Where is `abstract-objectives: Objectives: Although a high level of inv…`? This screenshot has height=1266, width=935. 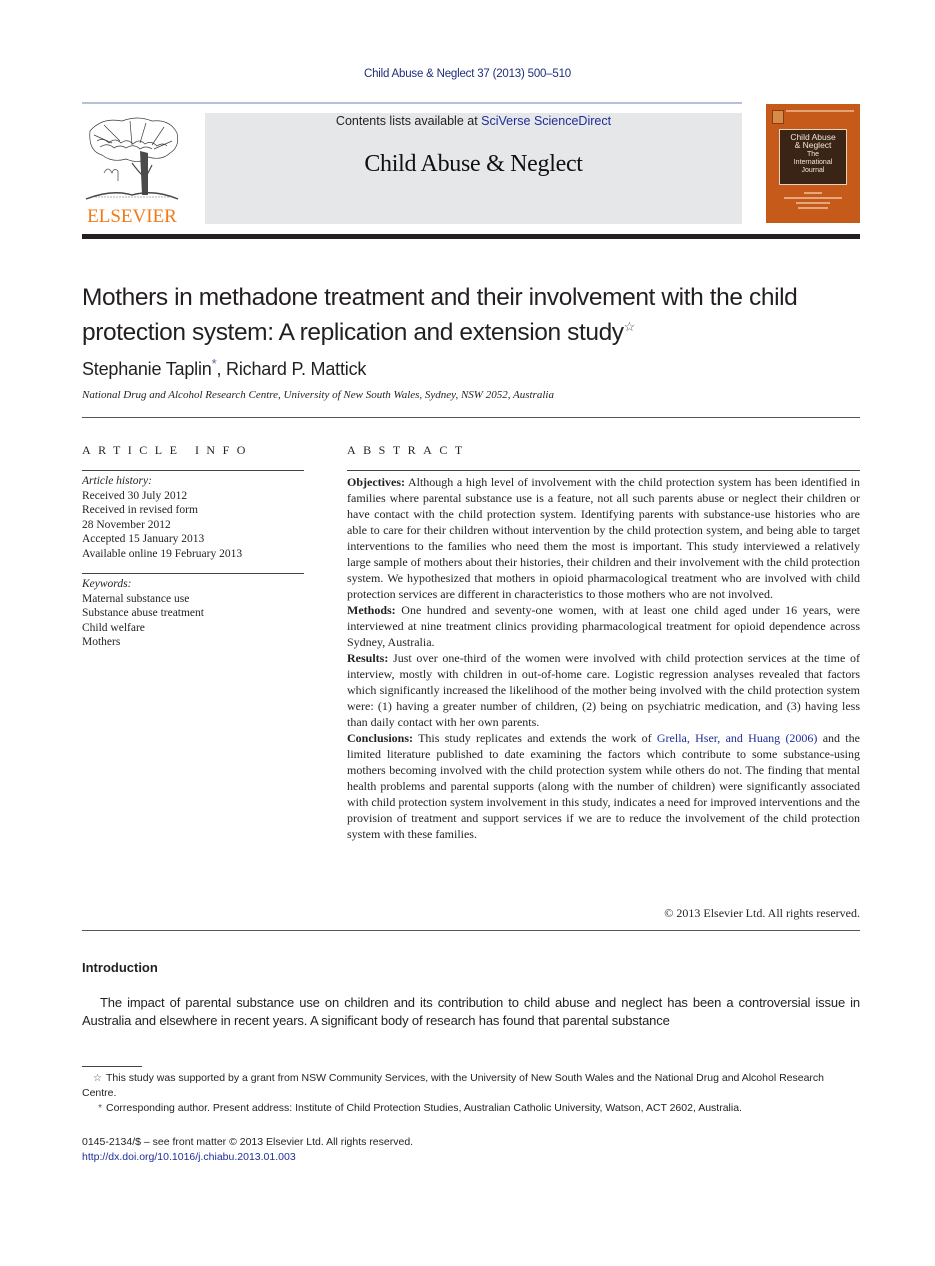 abstract-objectives: Objectives: Although a high level of inv… is located at coordinates (603, 538).